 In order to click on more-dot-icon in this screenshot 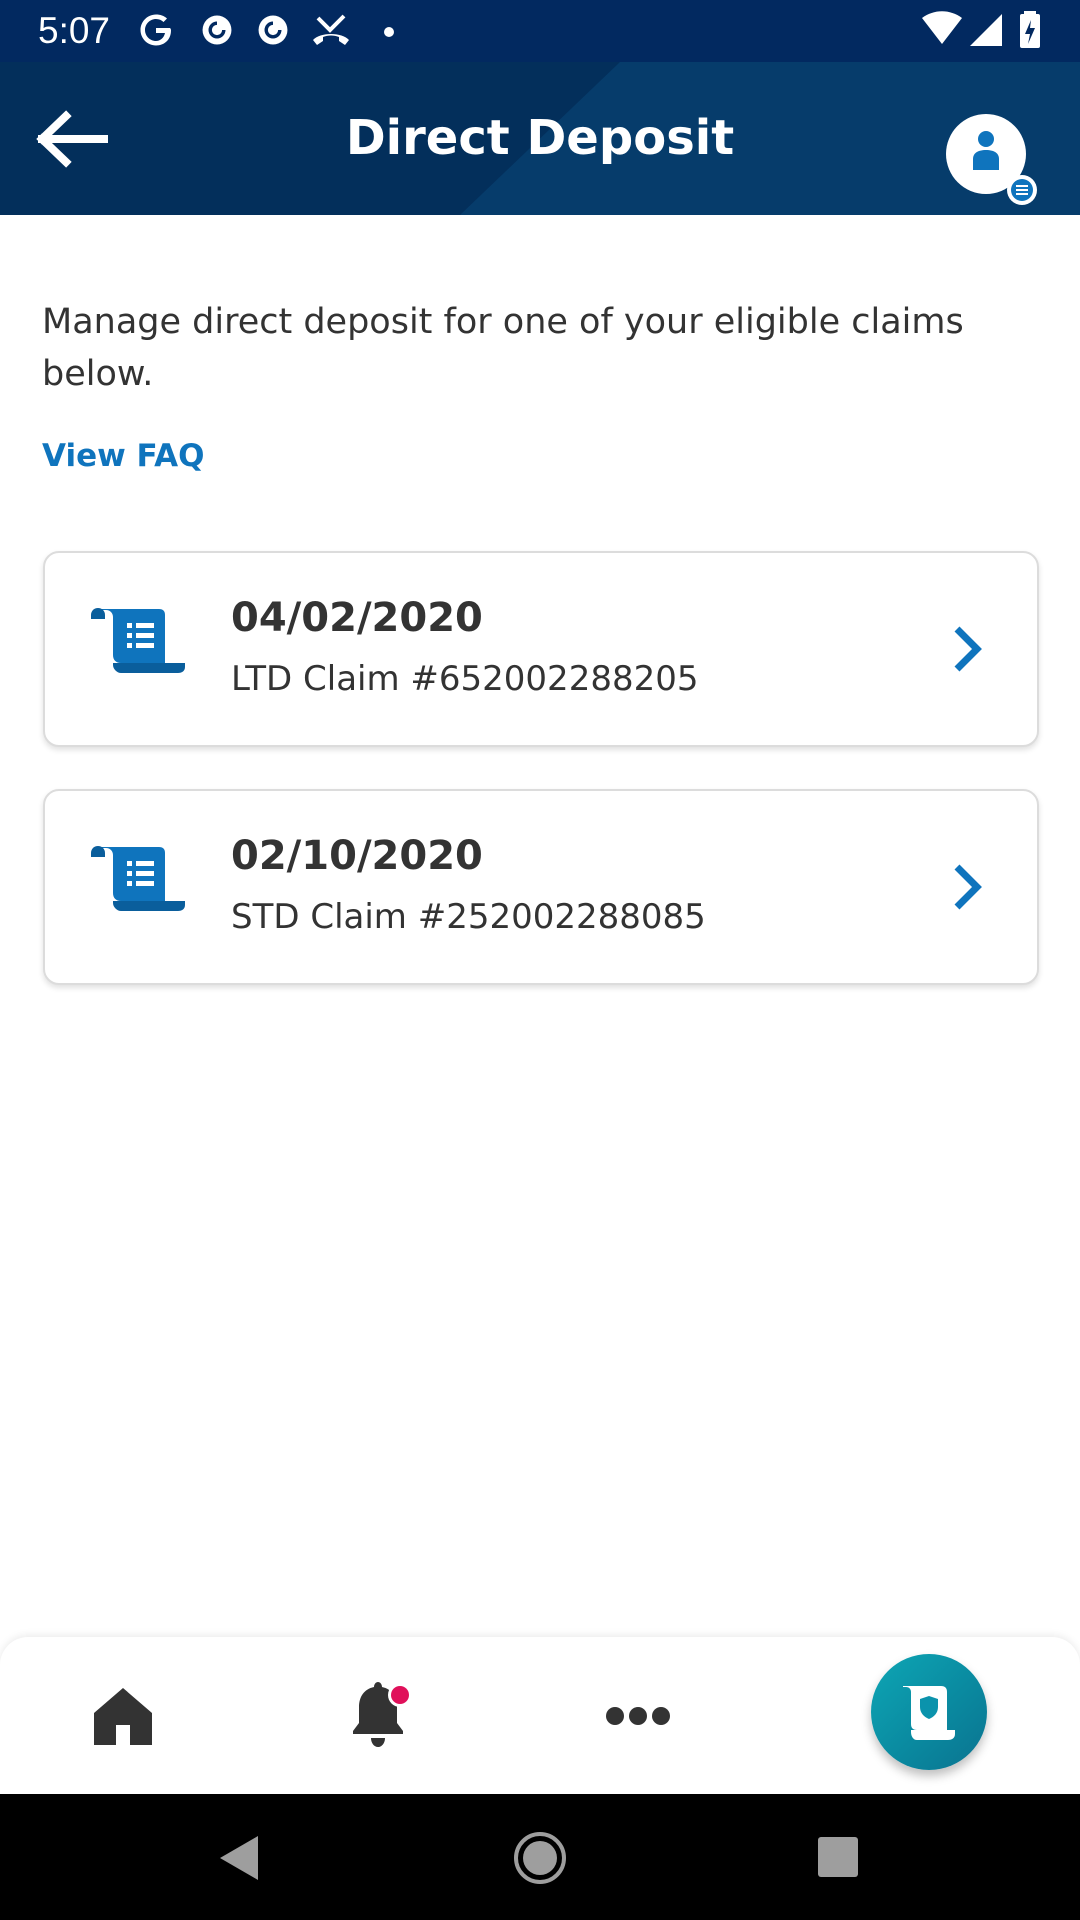, I will do `click(389, 32)`.